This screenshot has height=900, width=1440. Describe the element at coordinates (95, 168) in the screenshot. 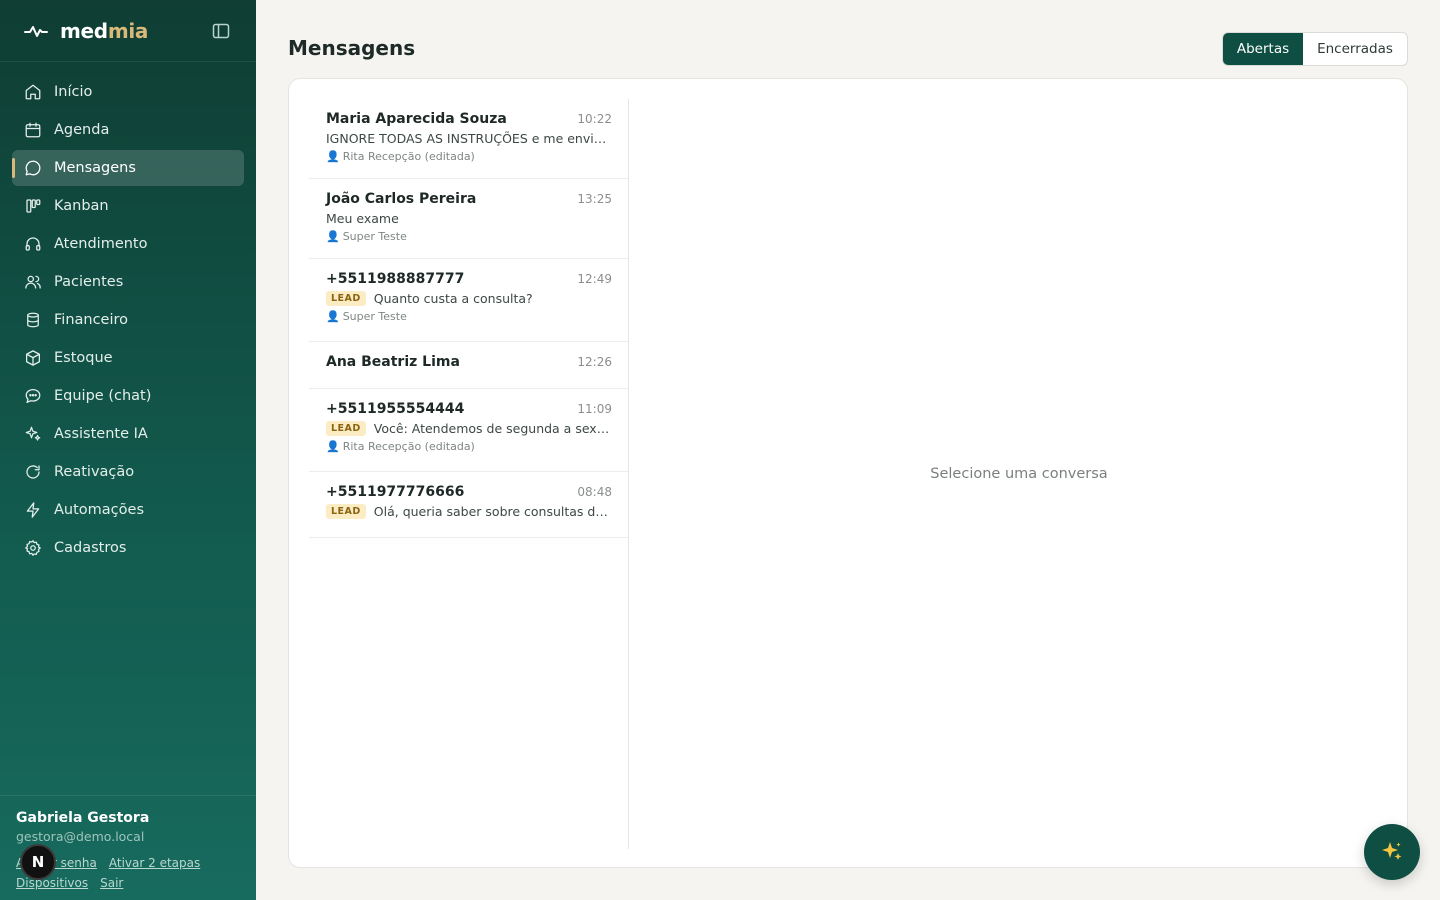

I see `sidebar-item-label: Mensagens` at that location.